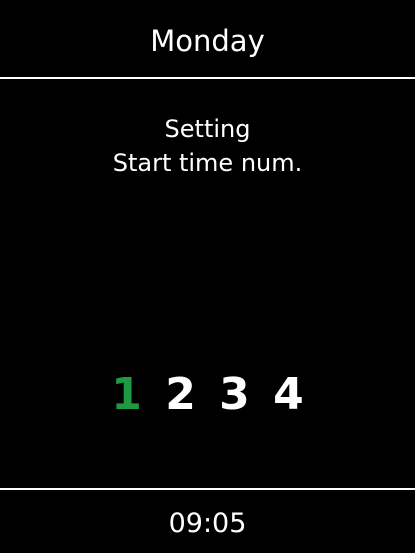 The image size is (415, 553). What do you see at coordinates (207, 129) in the screenshot?
I see `setting-label: Setting` at bounding box center [207, 129].